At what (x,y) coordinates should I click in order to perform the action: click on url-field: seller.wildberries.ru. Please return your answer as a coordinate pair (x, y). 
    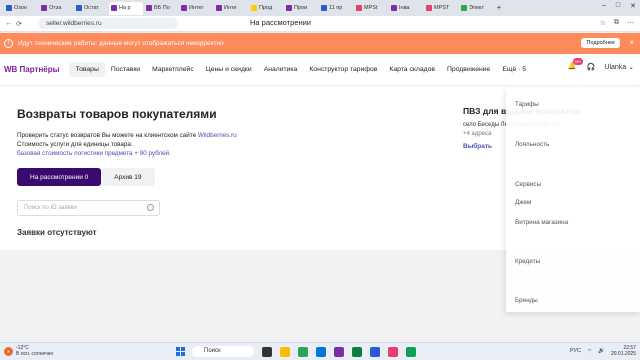
    Looking at the image, I should click on (108, 23).